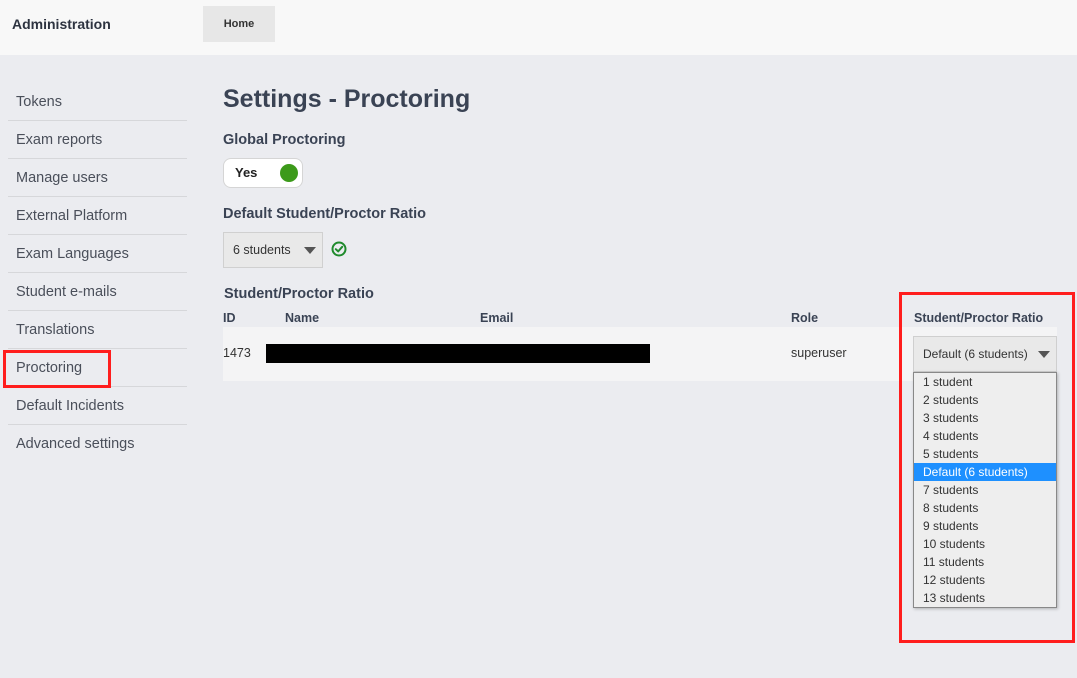 The image size is (1077, 678). I want to click on global-proctoring-label: Global Proctoring, so click(284, 140).